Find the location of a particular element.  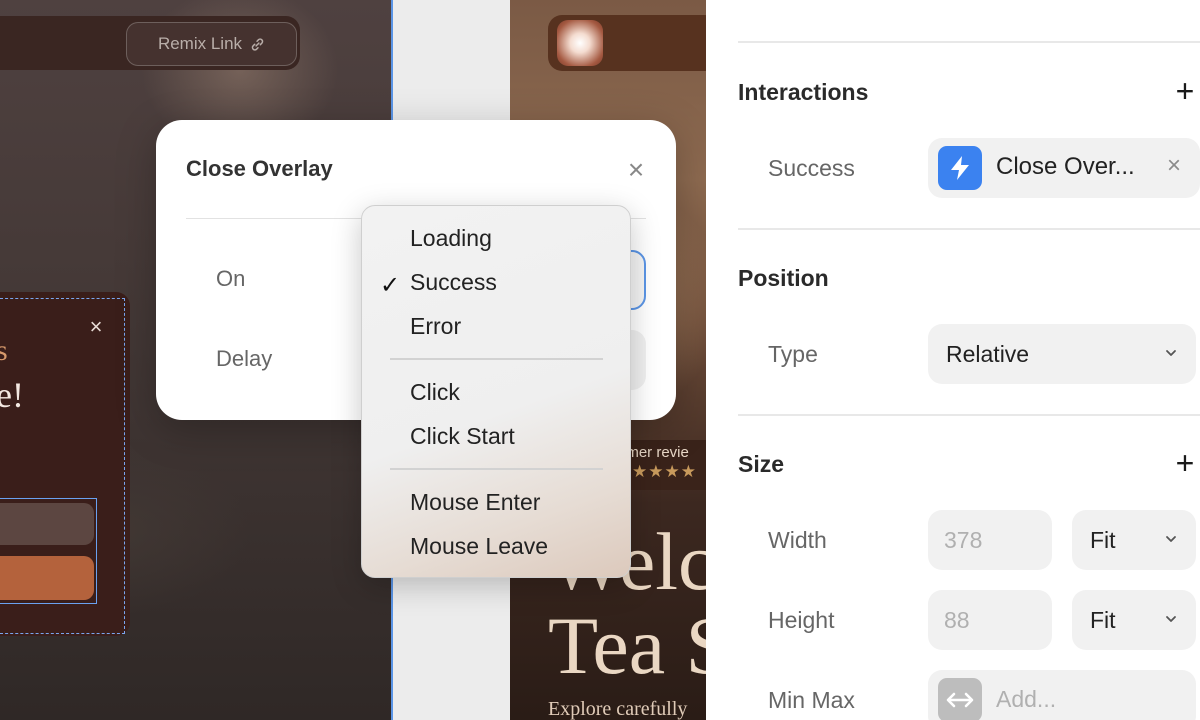

menu-item-loading: Loading is located at coordinates (451, 238).